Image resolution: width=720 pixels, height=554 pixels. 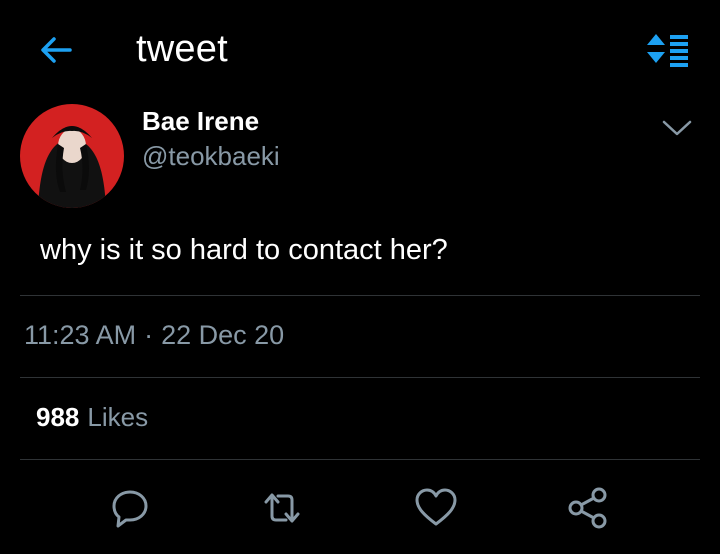 I want to click on share-button, so click(x=588, y=508).